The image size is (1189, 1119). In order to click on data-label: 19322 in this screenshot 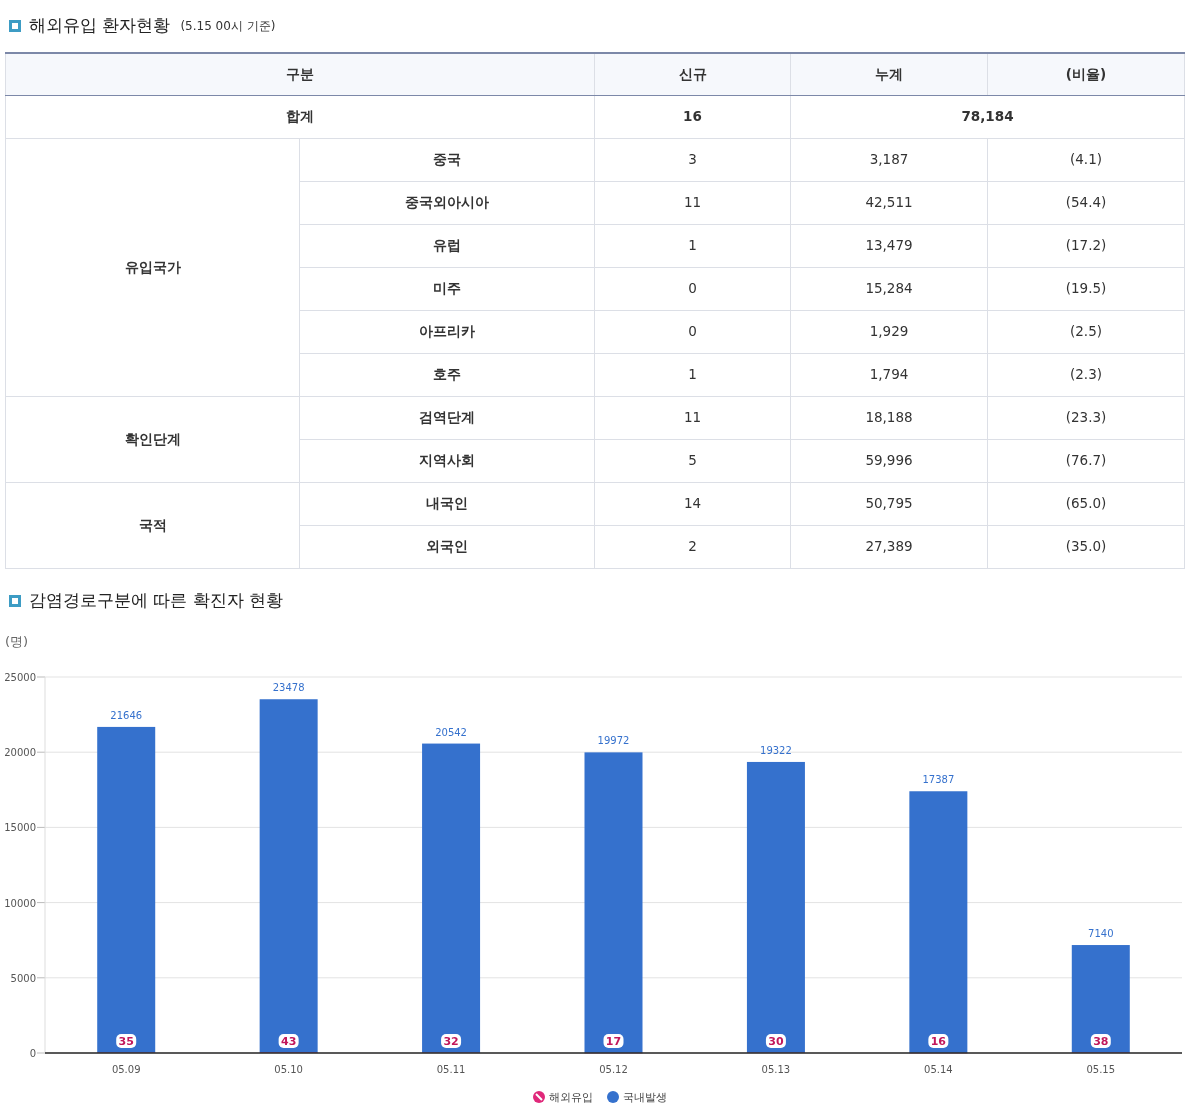, I will do `click(776, 750)`.